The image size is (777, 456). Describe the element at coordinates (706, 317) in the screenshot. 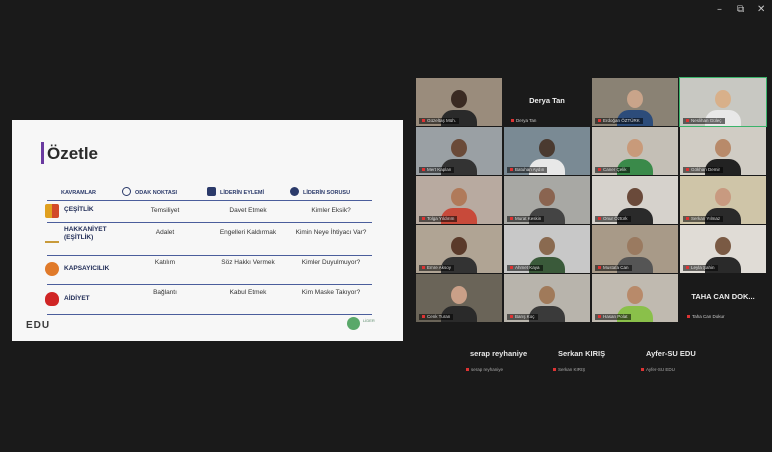

I see `participant-name-tag: Taha Can Dokur` at that location.